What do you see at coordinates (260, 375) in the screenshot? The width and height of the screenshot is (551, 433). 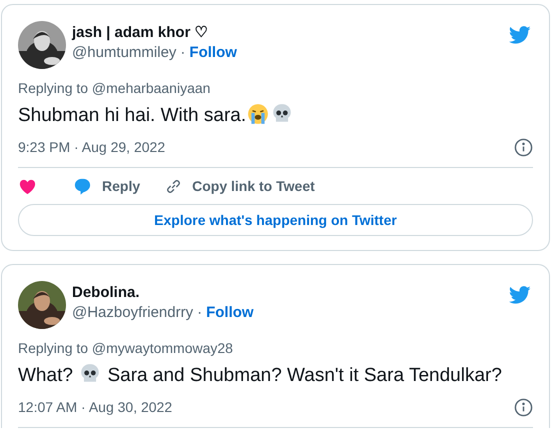 I see `tweet-text: What? Sara and Shubman? Wasn't it Sara Tendulkar?` at bounding box center [260, 375].